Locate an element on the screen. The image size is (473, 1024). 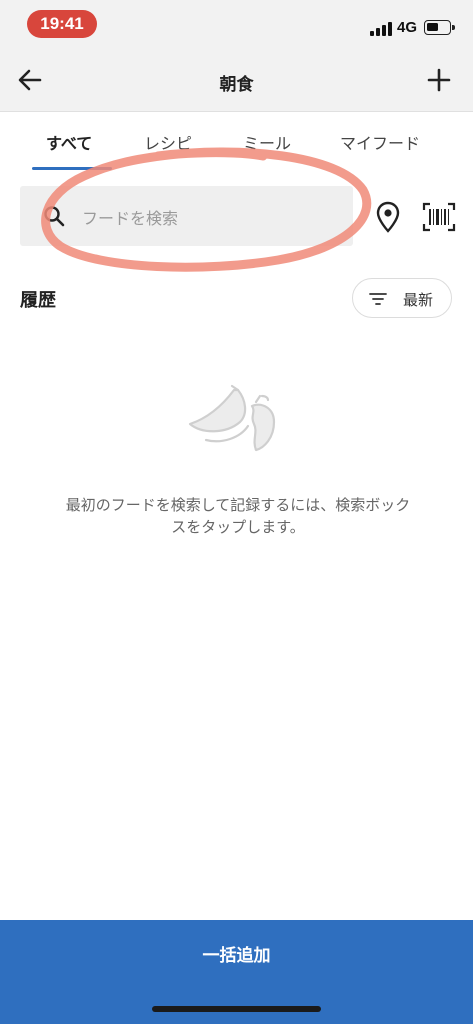
search-input: フードを検索 is located at coordinates (186, 216).